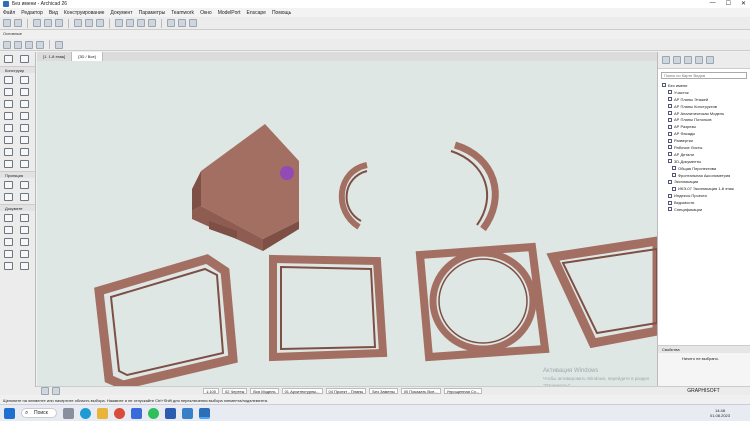  What do you see at coordinates (706, 168) in the screenshot?
I see `tree-item: Общая Перспектива` at bounding box center [706, 168].